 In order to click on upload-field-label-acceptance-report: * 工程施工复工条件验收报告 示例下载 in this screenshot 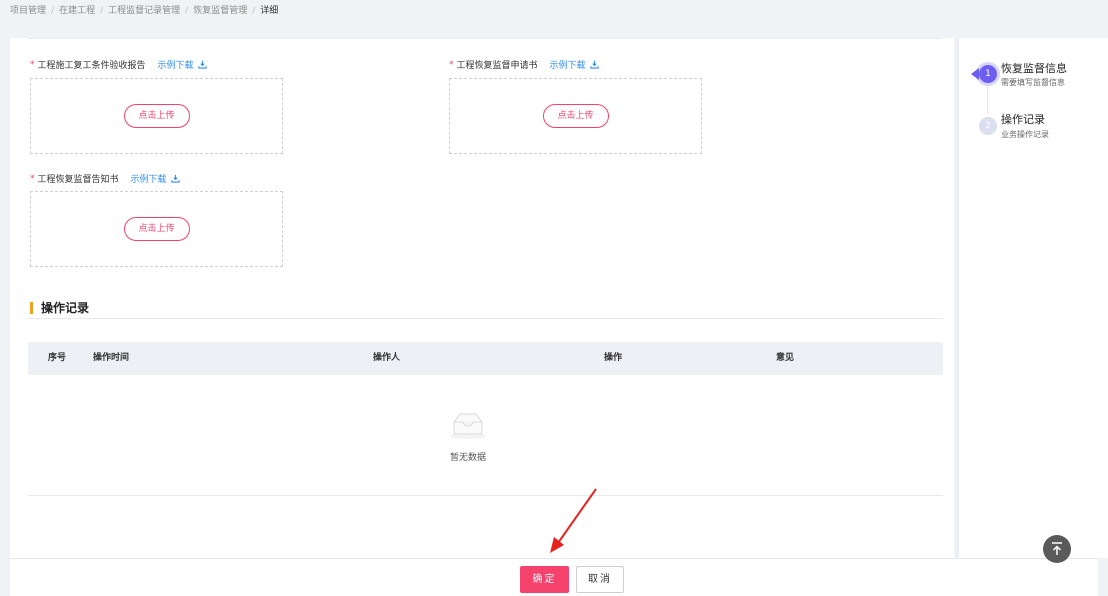, I will do `click(118, 64)`.